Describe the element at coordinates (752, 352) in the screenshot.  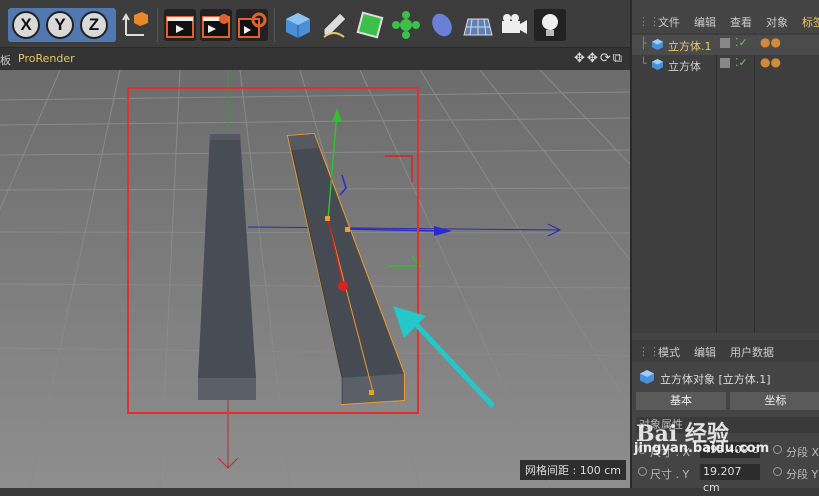
I see `menu-user-data: 用户数据` at that location.